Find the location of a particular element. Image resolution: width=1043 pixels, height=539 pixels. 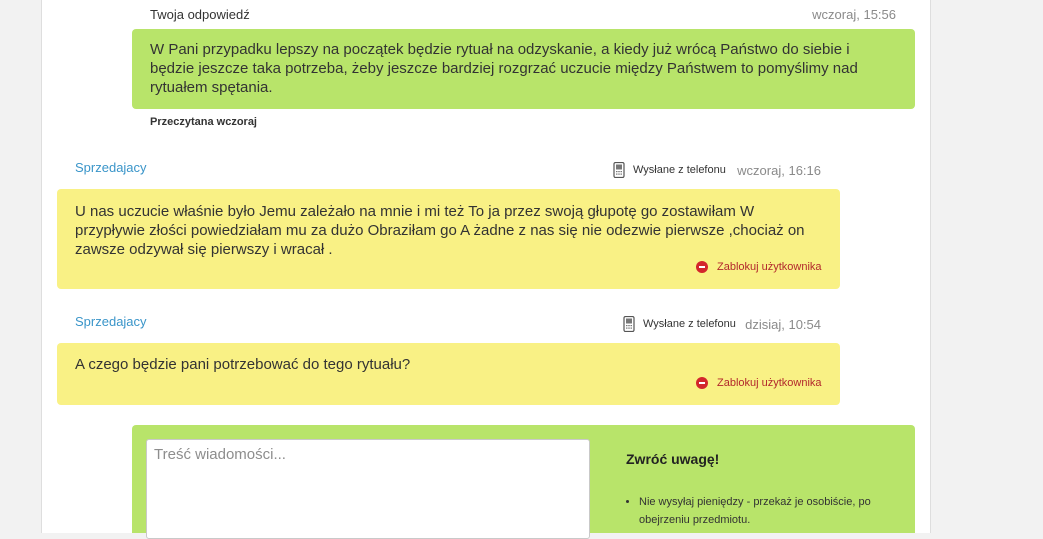

message-timestamp: wczoraj, 16:16 is located at coordinates (779, 170).